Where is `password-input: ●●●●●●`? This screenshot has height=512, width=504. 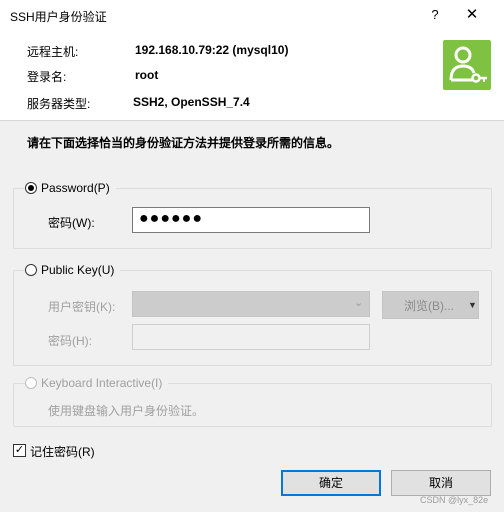 password-input: ●●●●●● is located at coordinates (251, 220).